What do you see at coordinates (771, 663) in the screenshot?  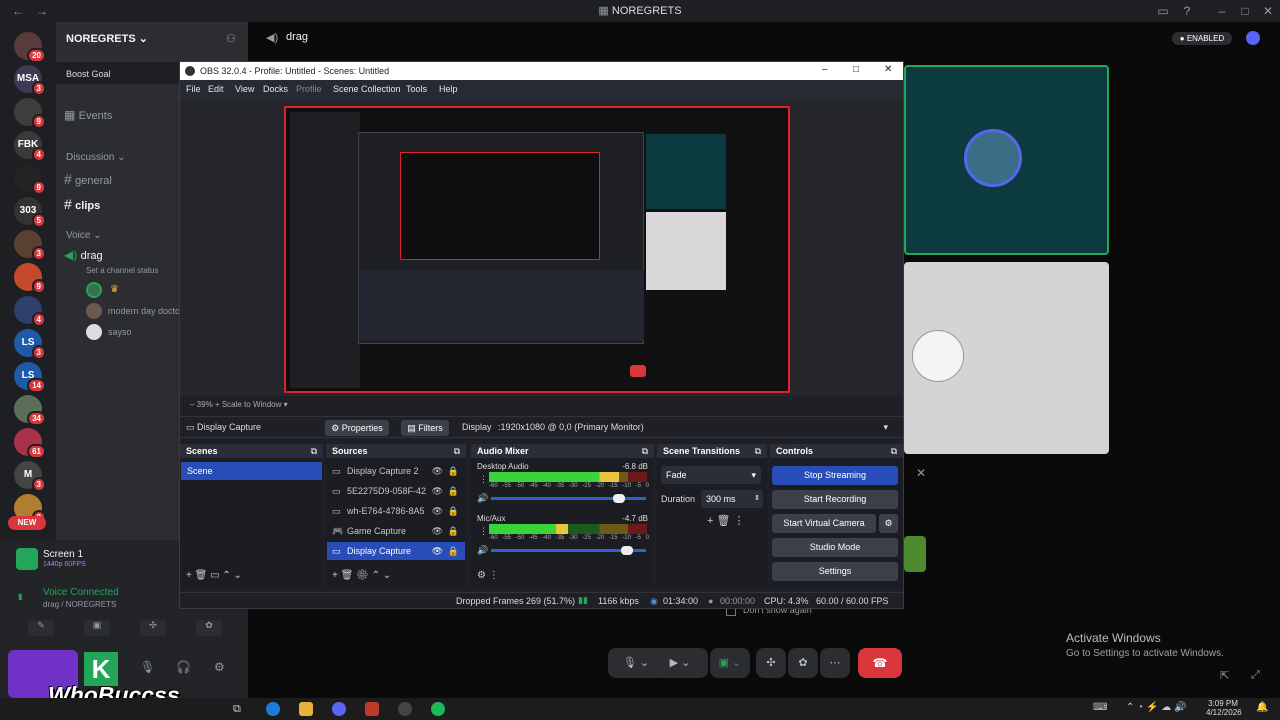 I see `activities-button: ✣` at bounding box center [771, 663].